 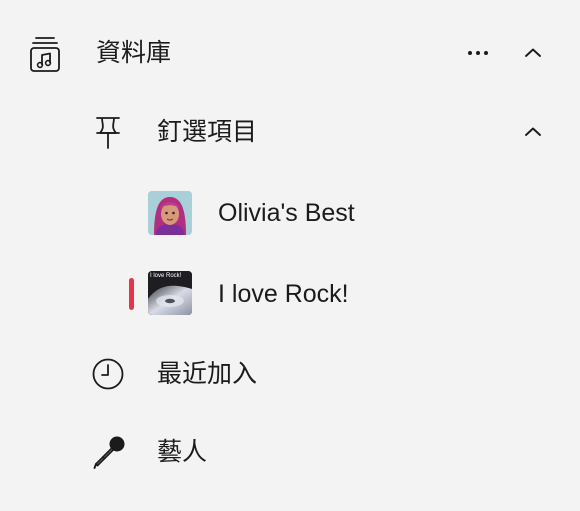 I want to click on sidebar-item-pinned: 釘選項目, so click(x=290, y=132).